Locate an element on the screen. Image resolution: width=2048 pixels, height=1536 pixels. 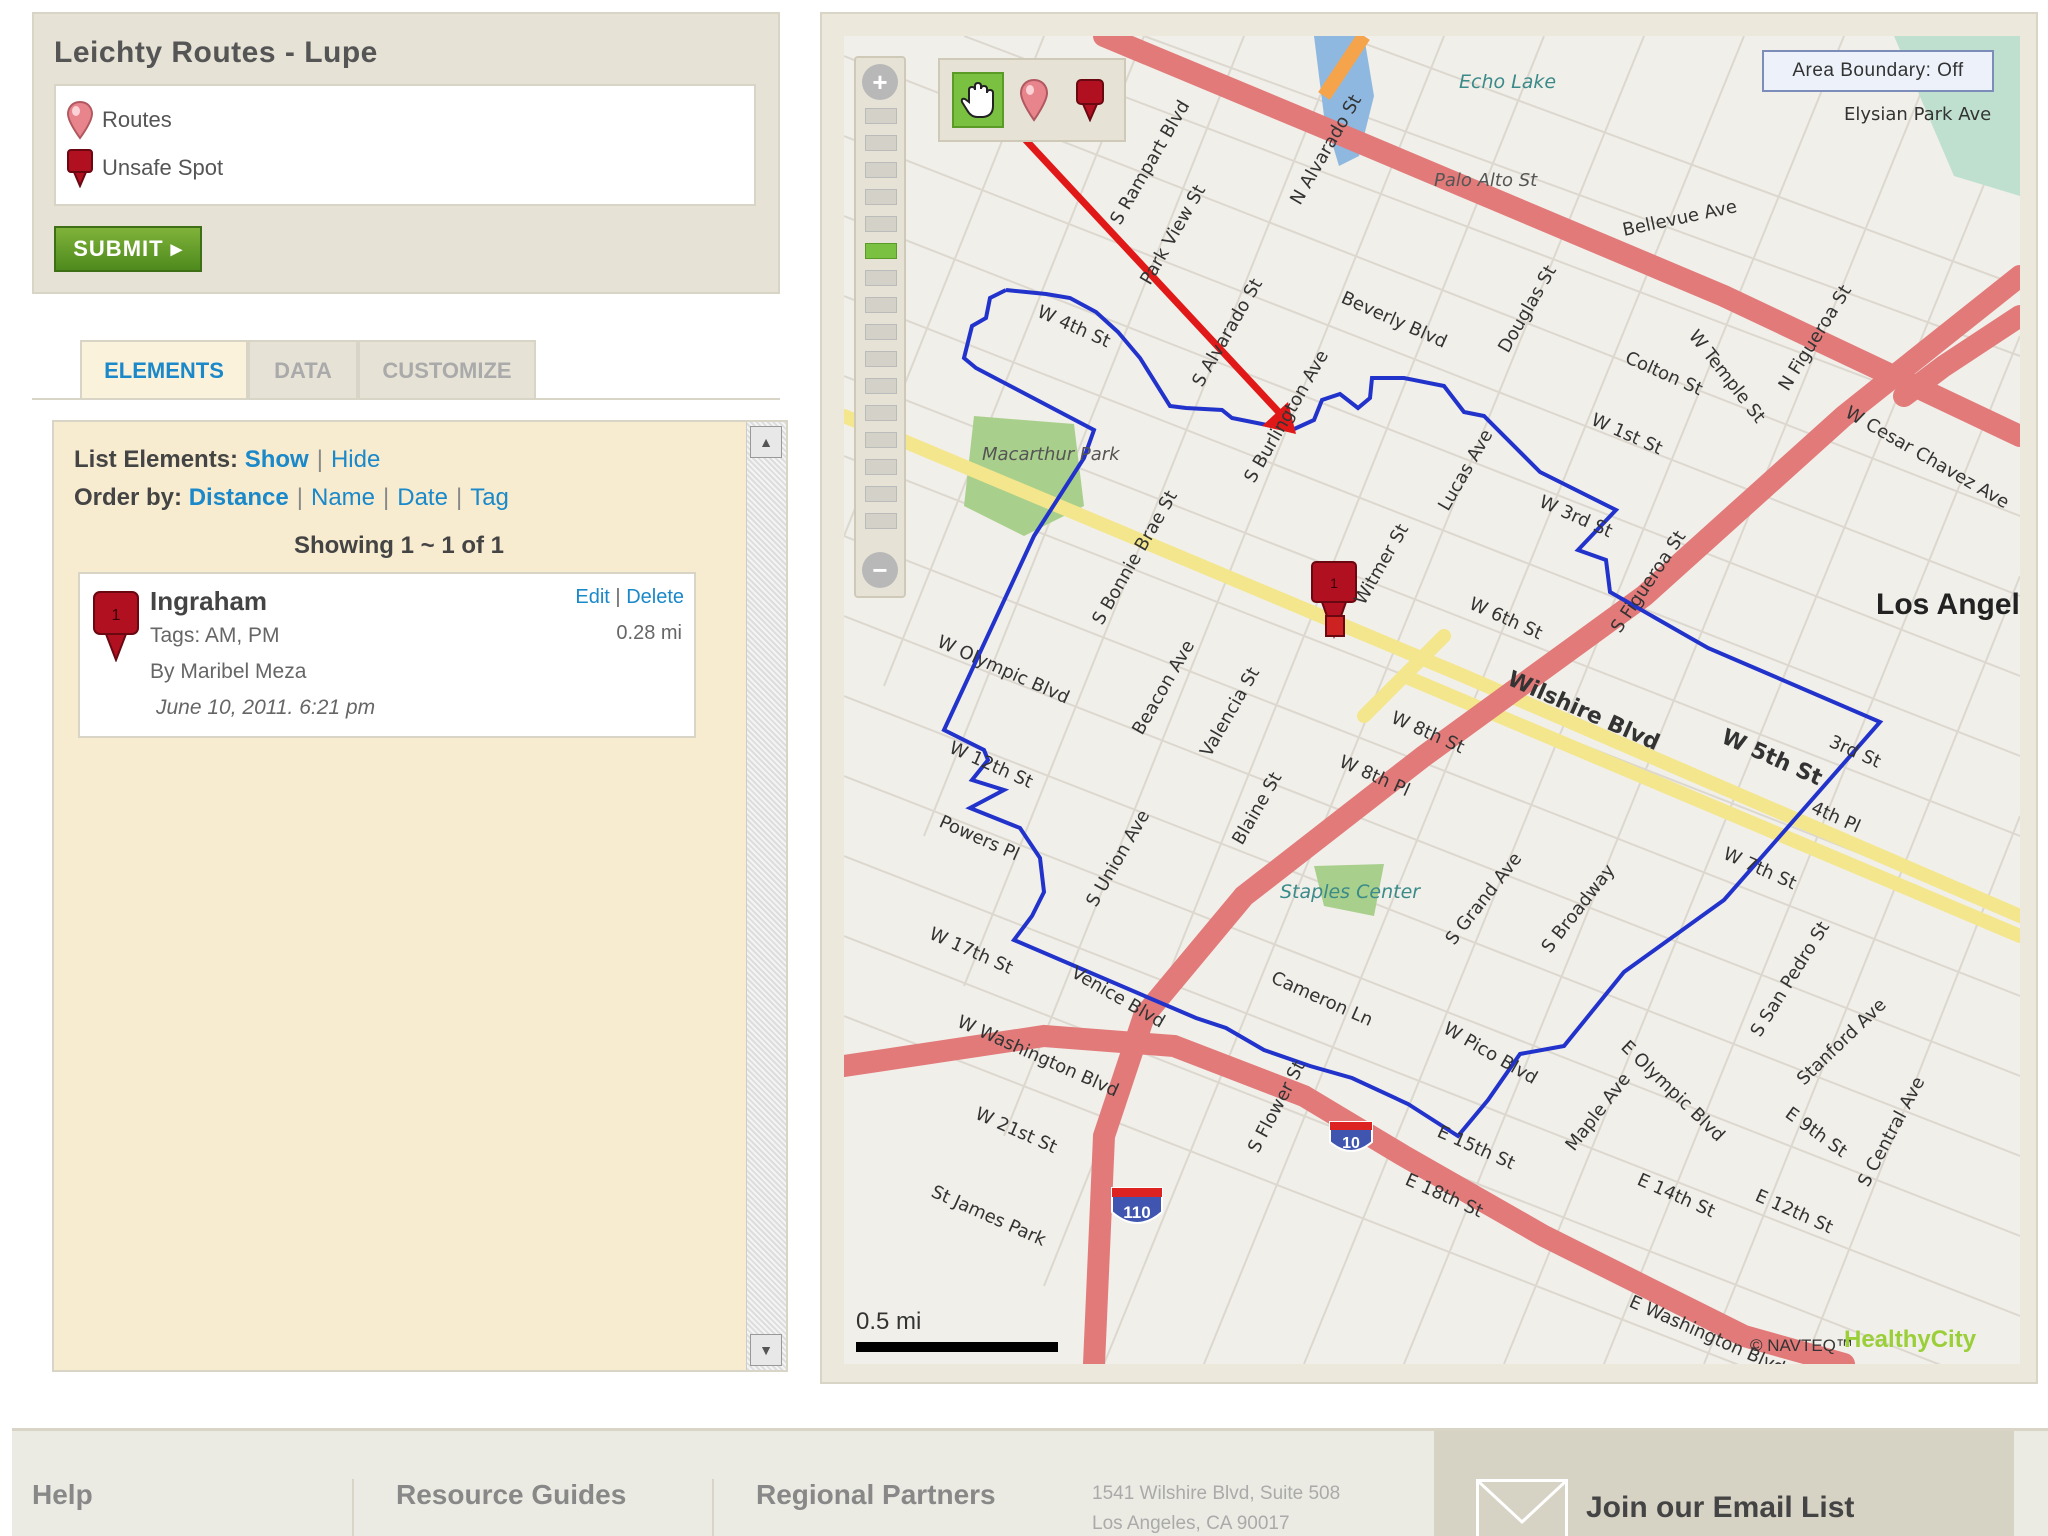
zoom-in-button: + is located at coordinates (880, 82).